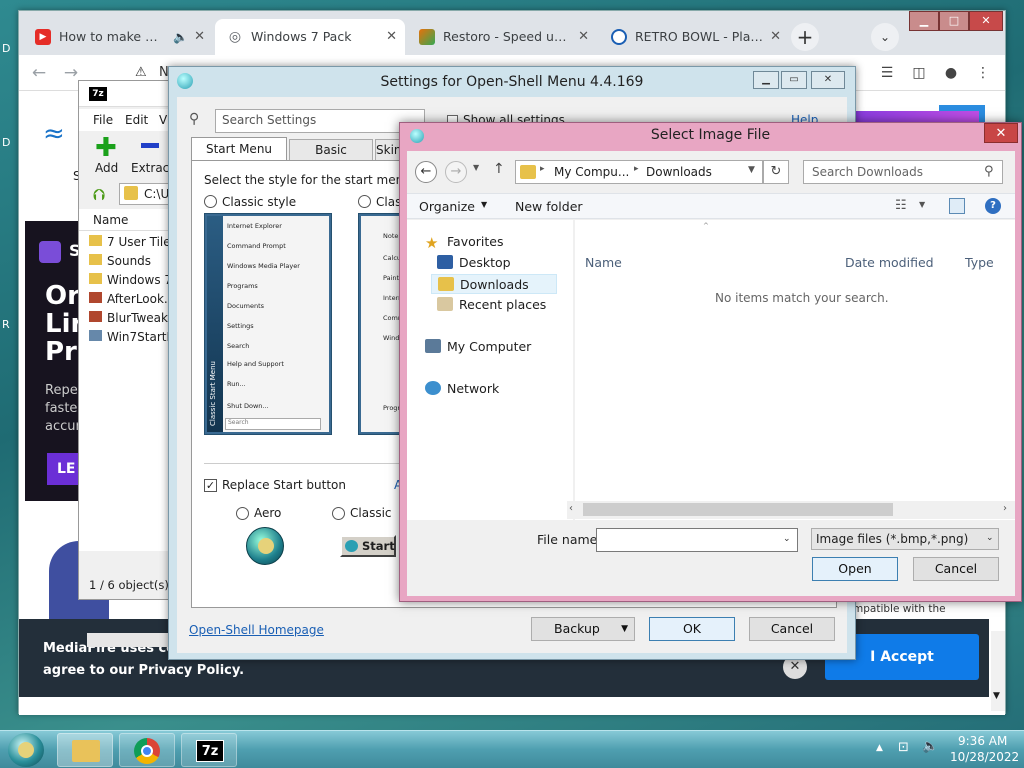 This screenshot has height=768, width=1024. Describe the element at coordinates (133, 318) in the screenshot. I see `list-item: BlurTweake` at that location.